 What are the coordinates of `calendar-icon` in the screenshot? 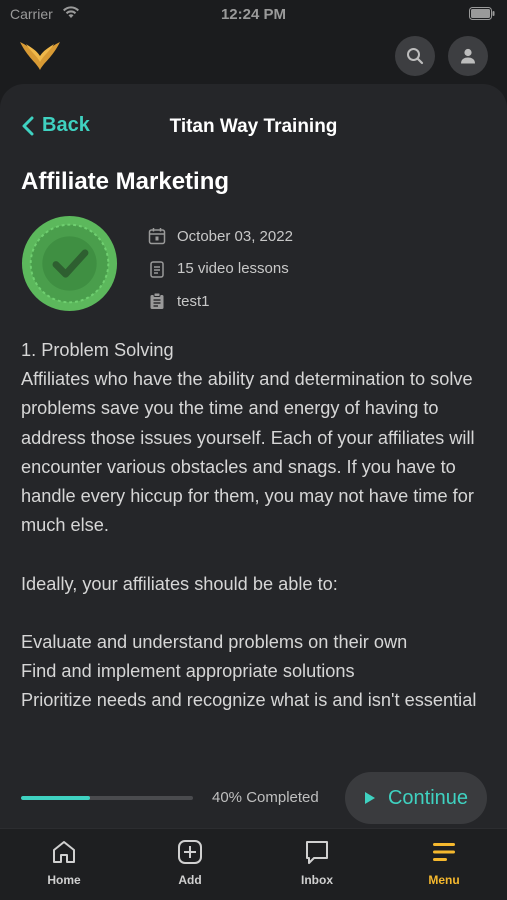 It's located at (157, 236).